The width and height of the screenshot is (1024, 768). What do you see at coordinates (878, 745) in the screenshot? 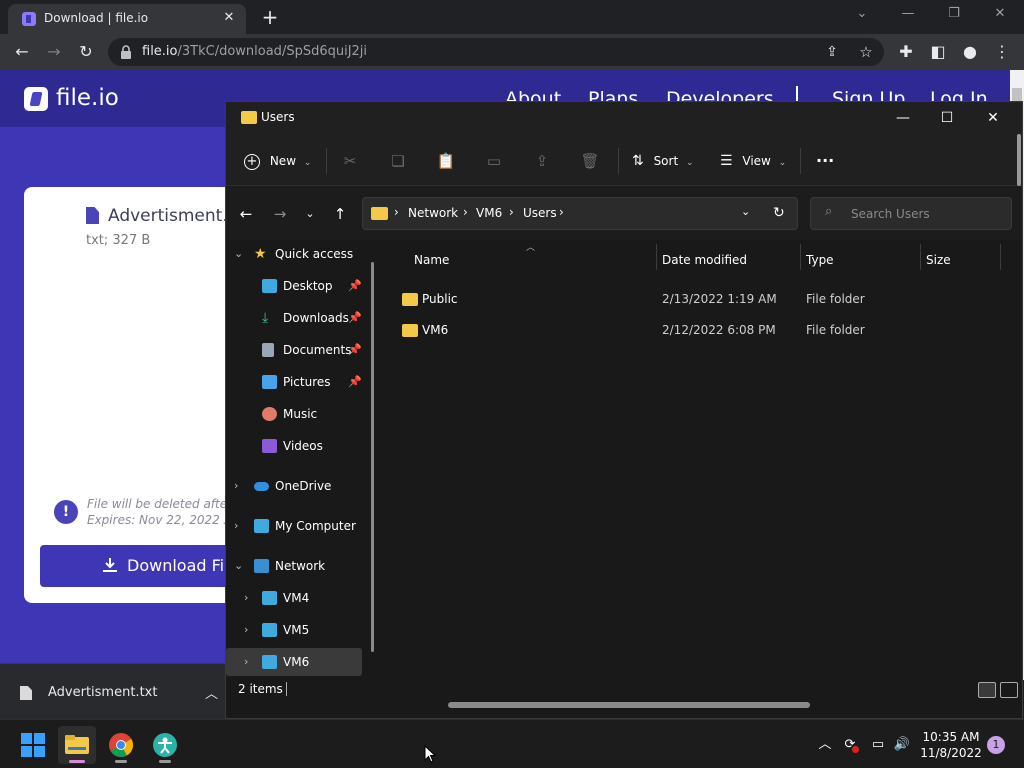
I see `network-display-icon: ▭` at bounding box center [878, 745].